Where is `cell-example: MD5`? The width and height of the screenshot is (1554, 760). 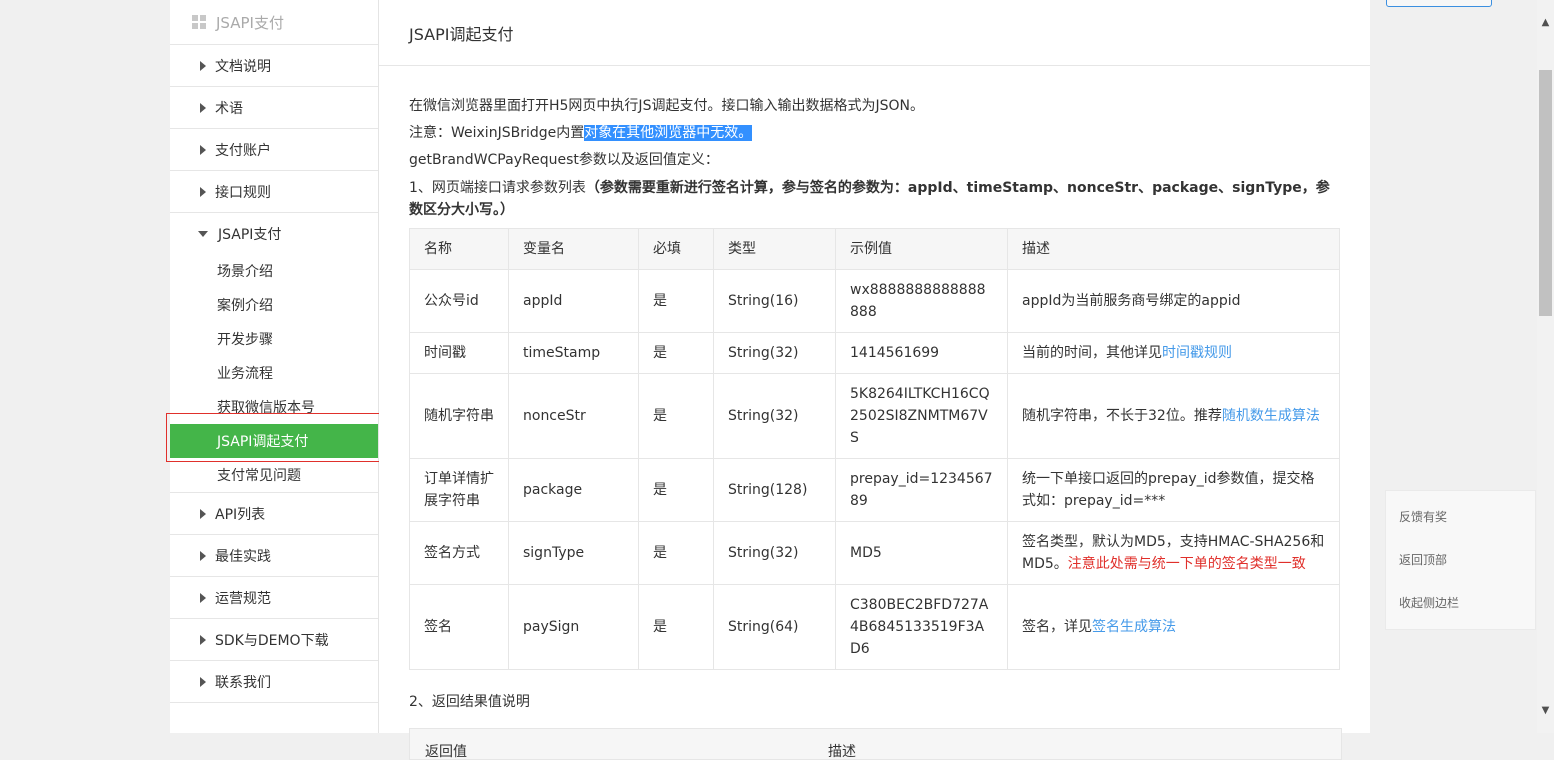 cell-example: MD5 is located at coordinates (921, 553).